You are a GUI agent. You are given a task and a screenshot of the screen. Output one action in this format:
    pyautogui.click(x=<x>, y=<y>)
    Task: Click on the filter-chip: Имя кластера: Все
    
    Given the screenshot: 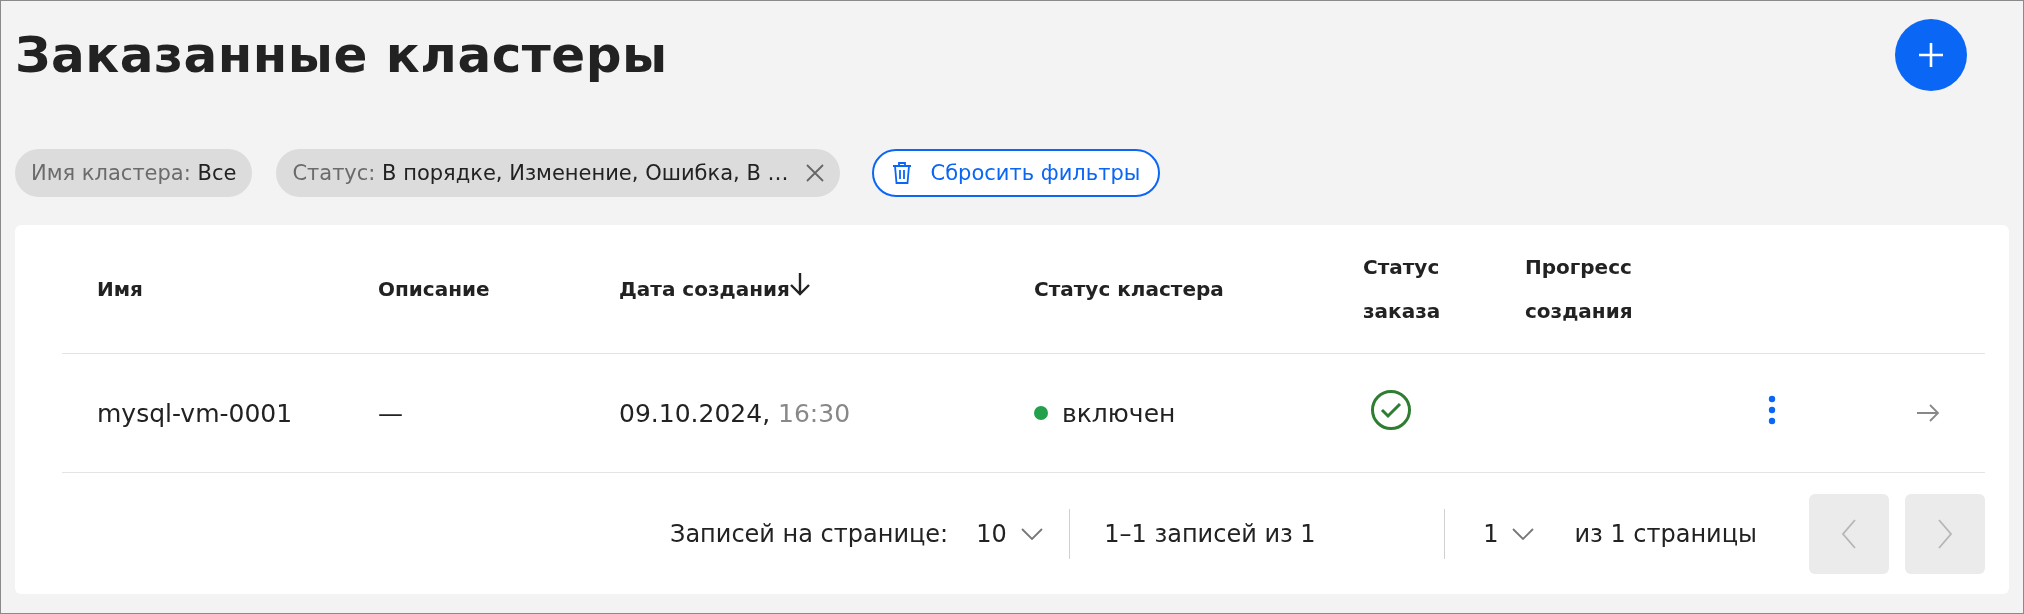 What is the action you would take?
    pyautogui.click(x=134, y=173)
    